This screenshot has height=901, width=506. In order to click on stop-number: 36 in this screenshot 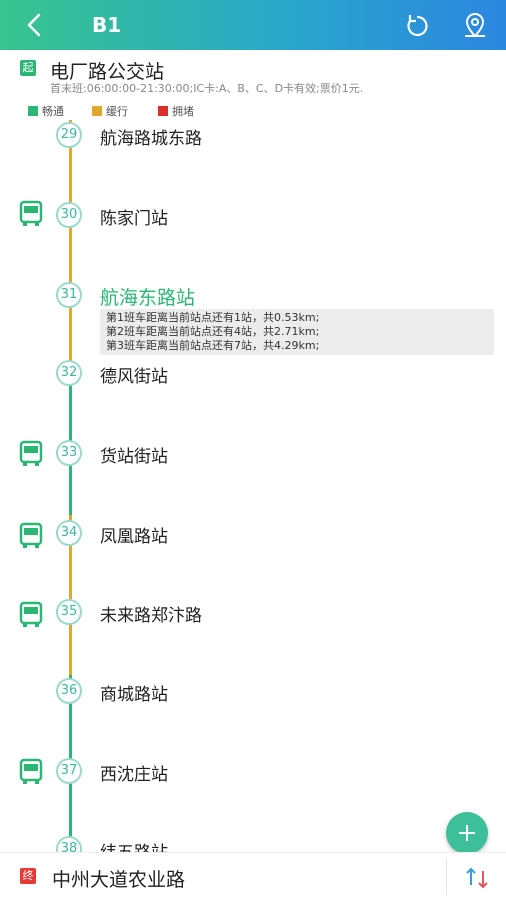, I will do `click(69, 691)`.